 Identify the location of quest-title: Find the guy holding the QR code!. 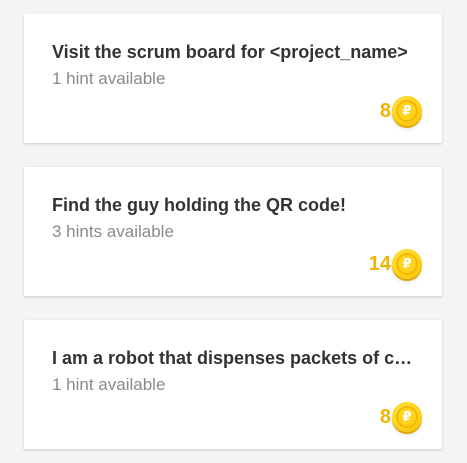
(199, 205).